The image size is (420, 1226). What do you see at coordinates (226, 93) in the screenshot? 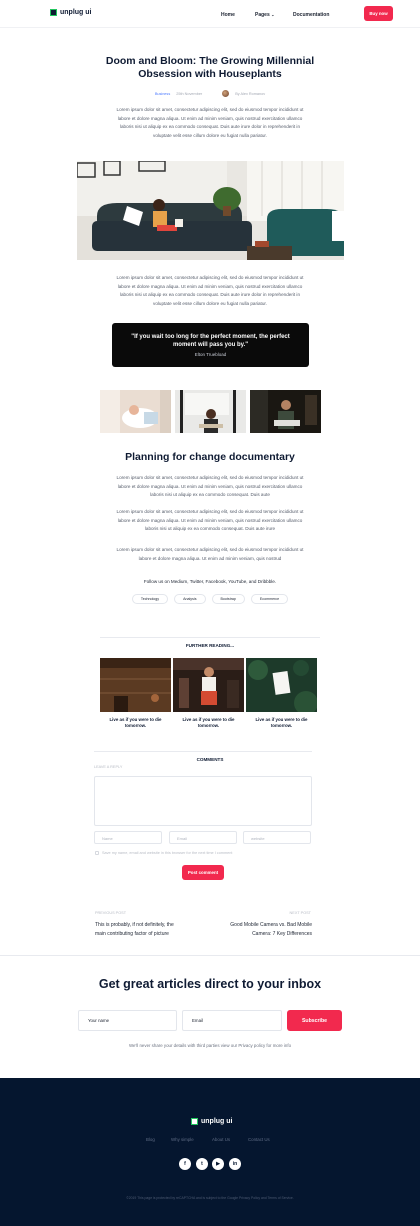
I see `author-avatar` at bounding box center [226, 93].